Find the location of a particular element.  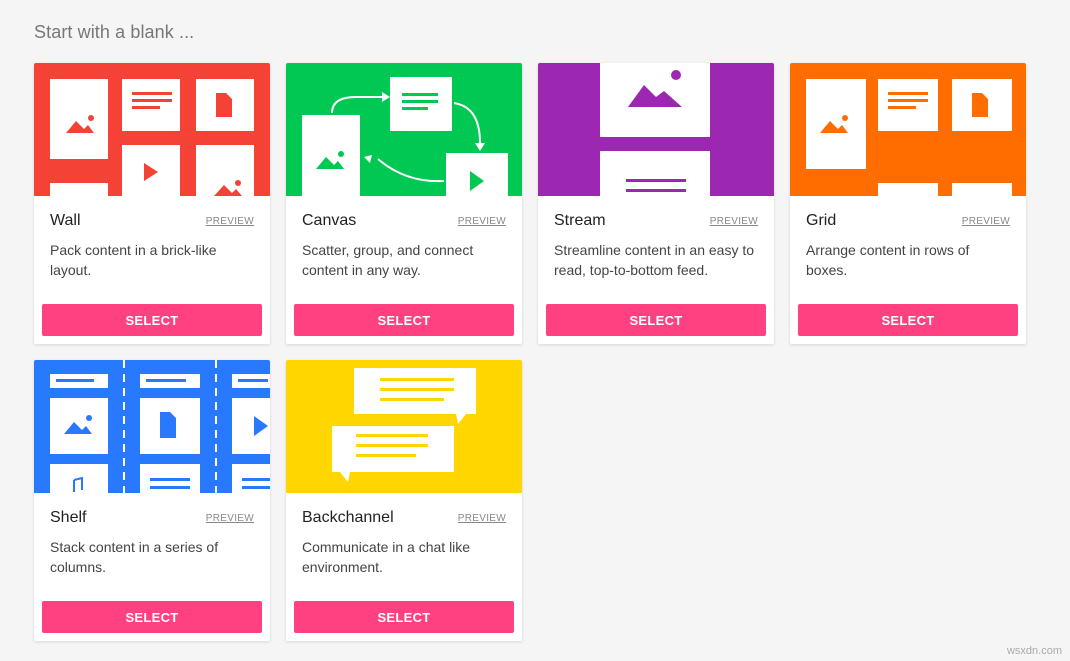

select-button-wall: SELECT is located at coordinates (152, 320).